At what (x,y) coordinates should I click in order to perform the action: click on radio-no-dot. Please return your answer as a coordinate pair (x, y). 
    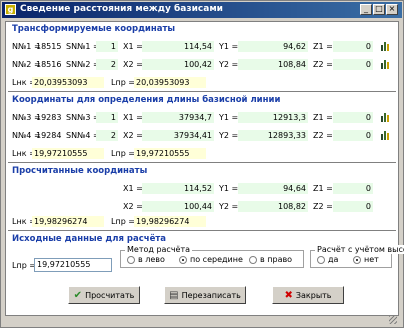
    Looking at the image, I should click on (357, 259).